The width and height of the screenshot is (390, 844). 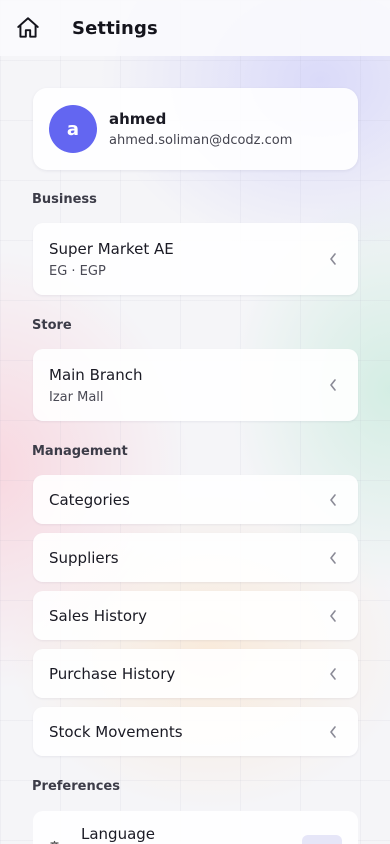 I want to click on business-selector: Super Market AE EG · EGP, so click(x=195, y=259).